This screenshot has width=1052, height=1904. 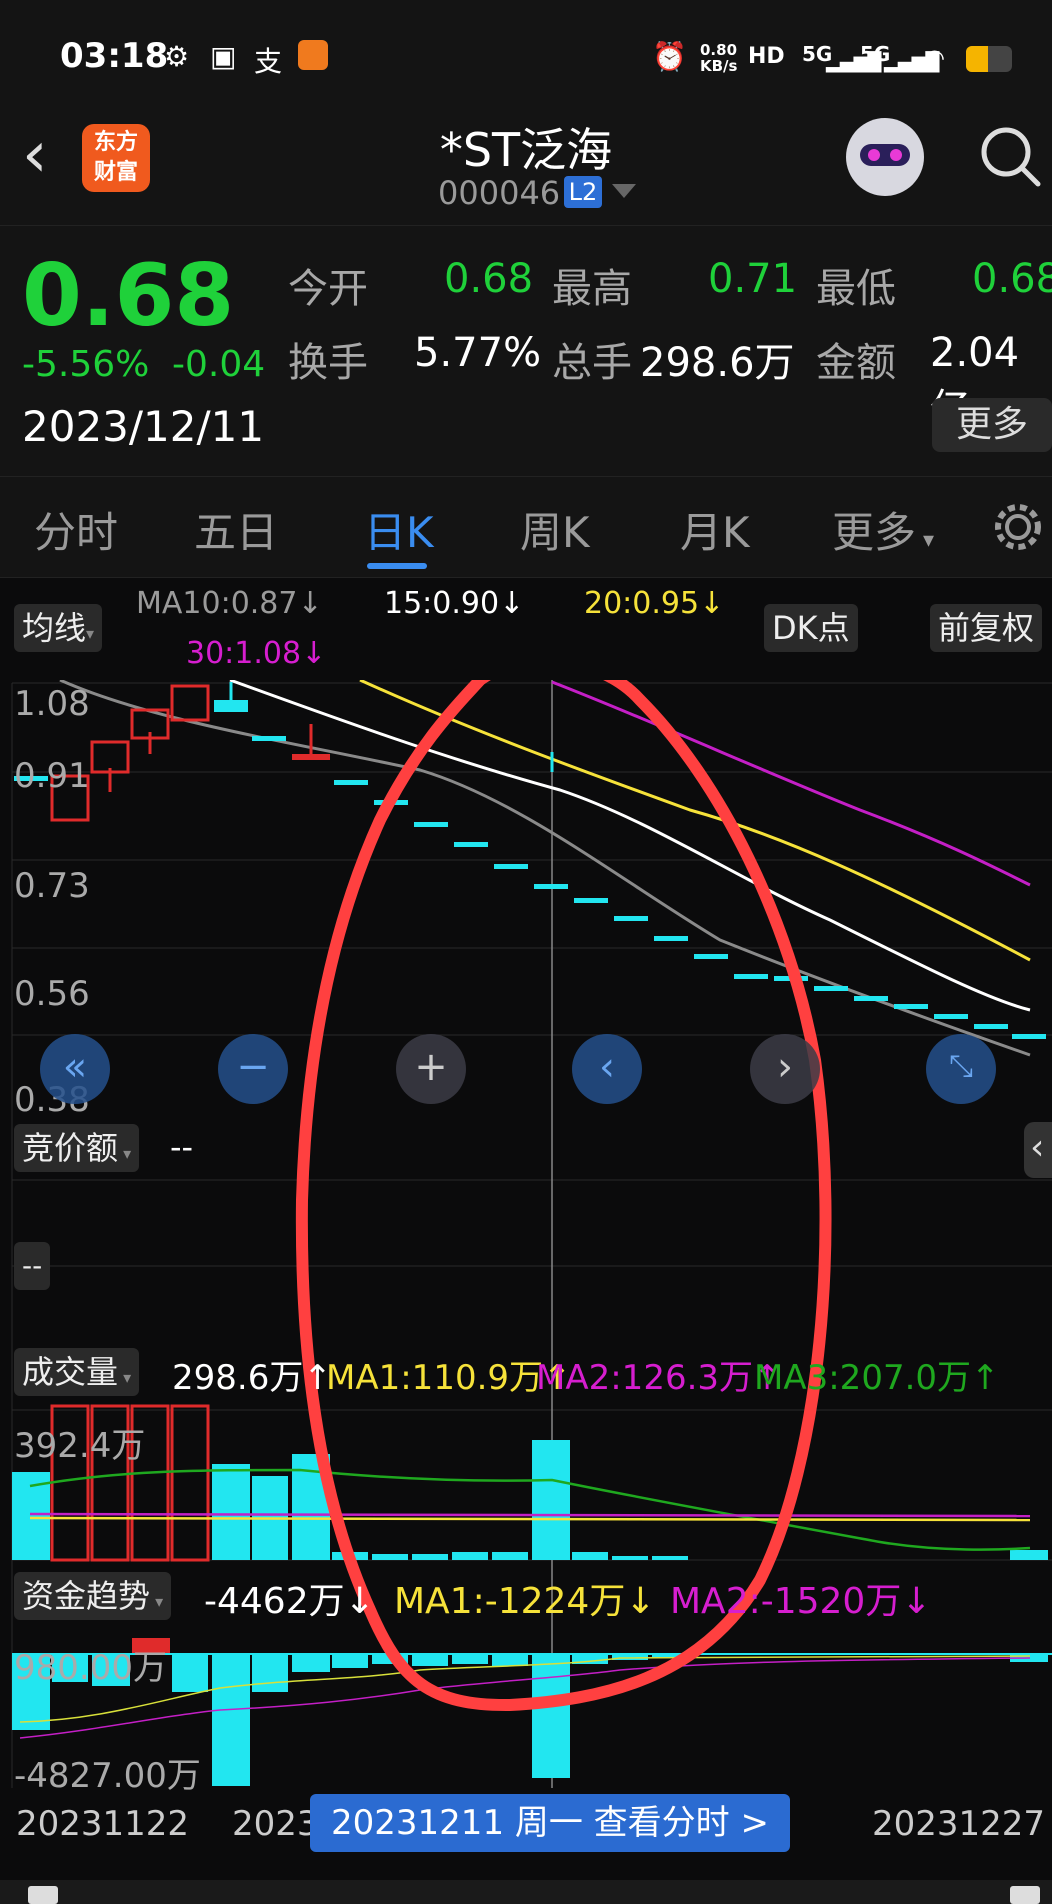 I want to click on fund-value: -4462万↓, so click(x=289, y=1601).